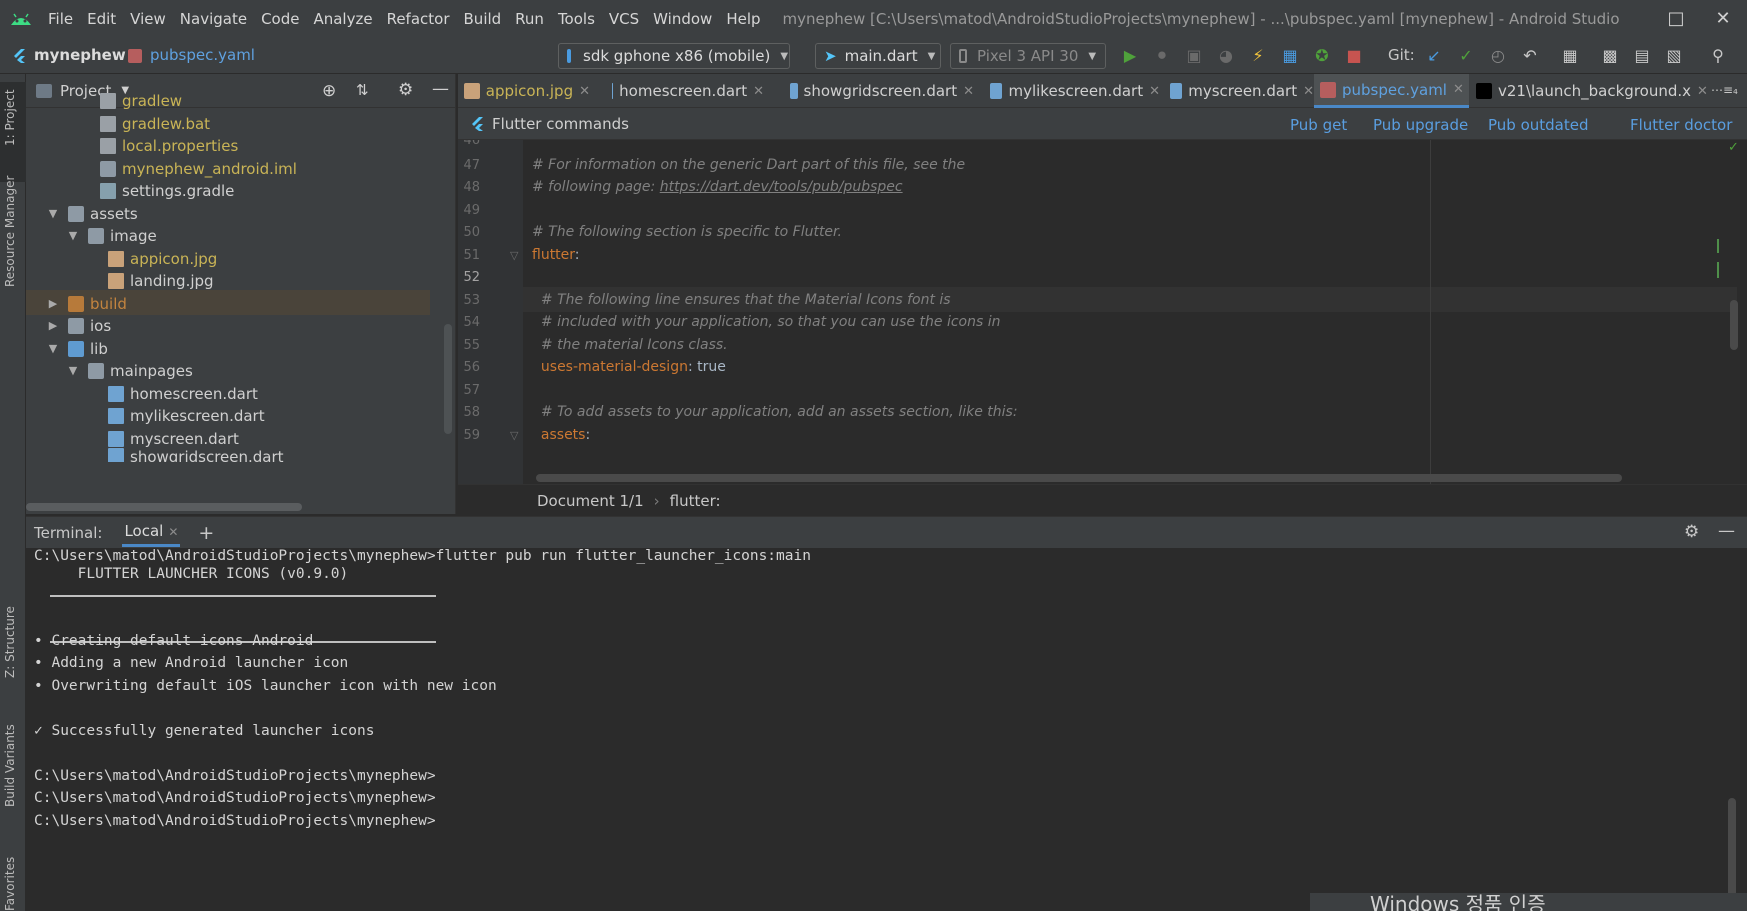 The height and width of the screenshot is (911, 1747). What do you see at coordinates (1434, 56) in the screenshot?
I see `git-update-icon: ↙` at bounding box center [1434, 56].